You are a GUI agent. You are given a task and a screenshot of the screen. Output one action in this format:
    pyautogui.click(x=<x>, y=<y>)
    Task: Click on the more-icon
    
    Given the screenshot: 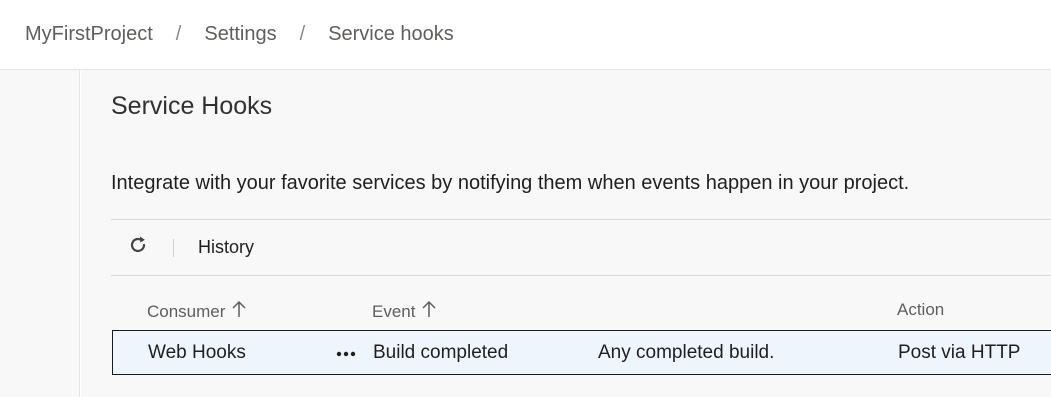 What is the action you would take?
    pyautogui.click(x=346, y=352)
    